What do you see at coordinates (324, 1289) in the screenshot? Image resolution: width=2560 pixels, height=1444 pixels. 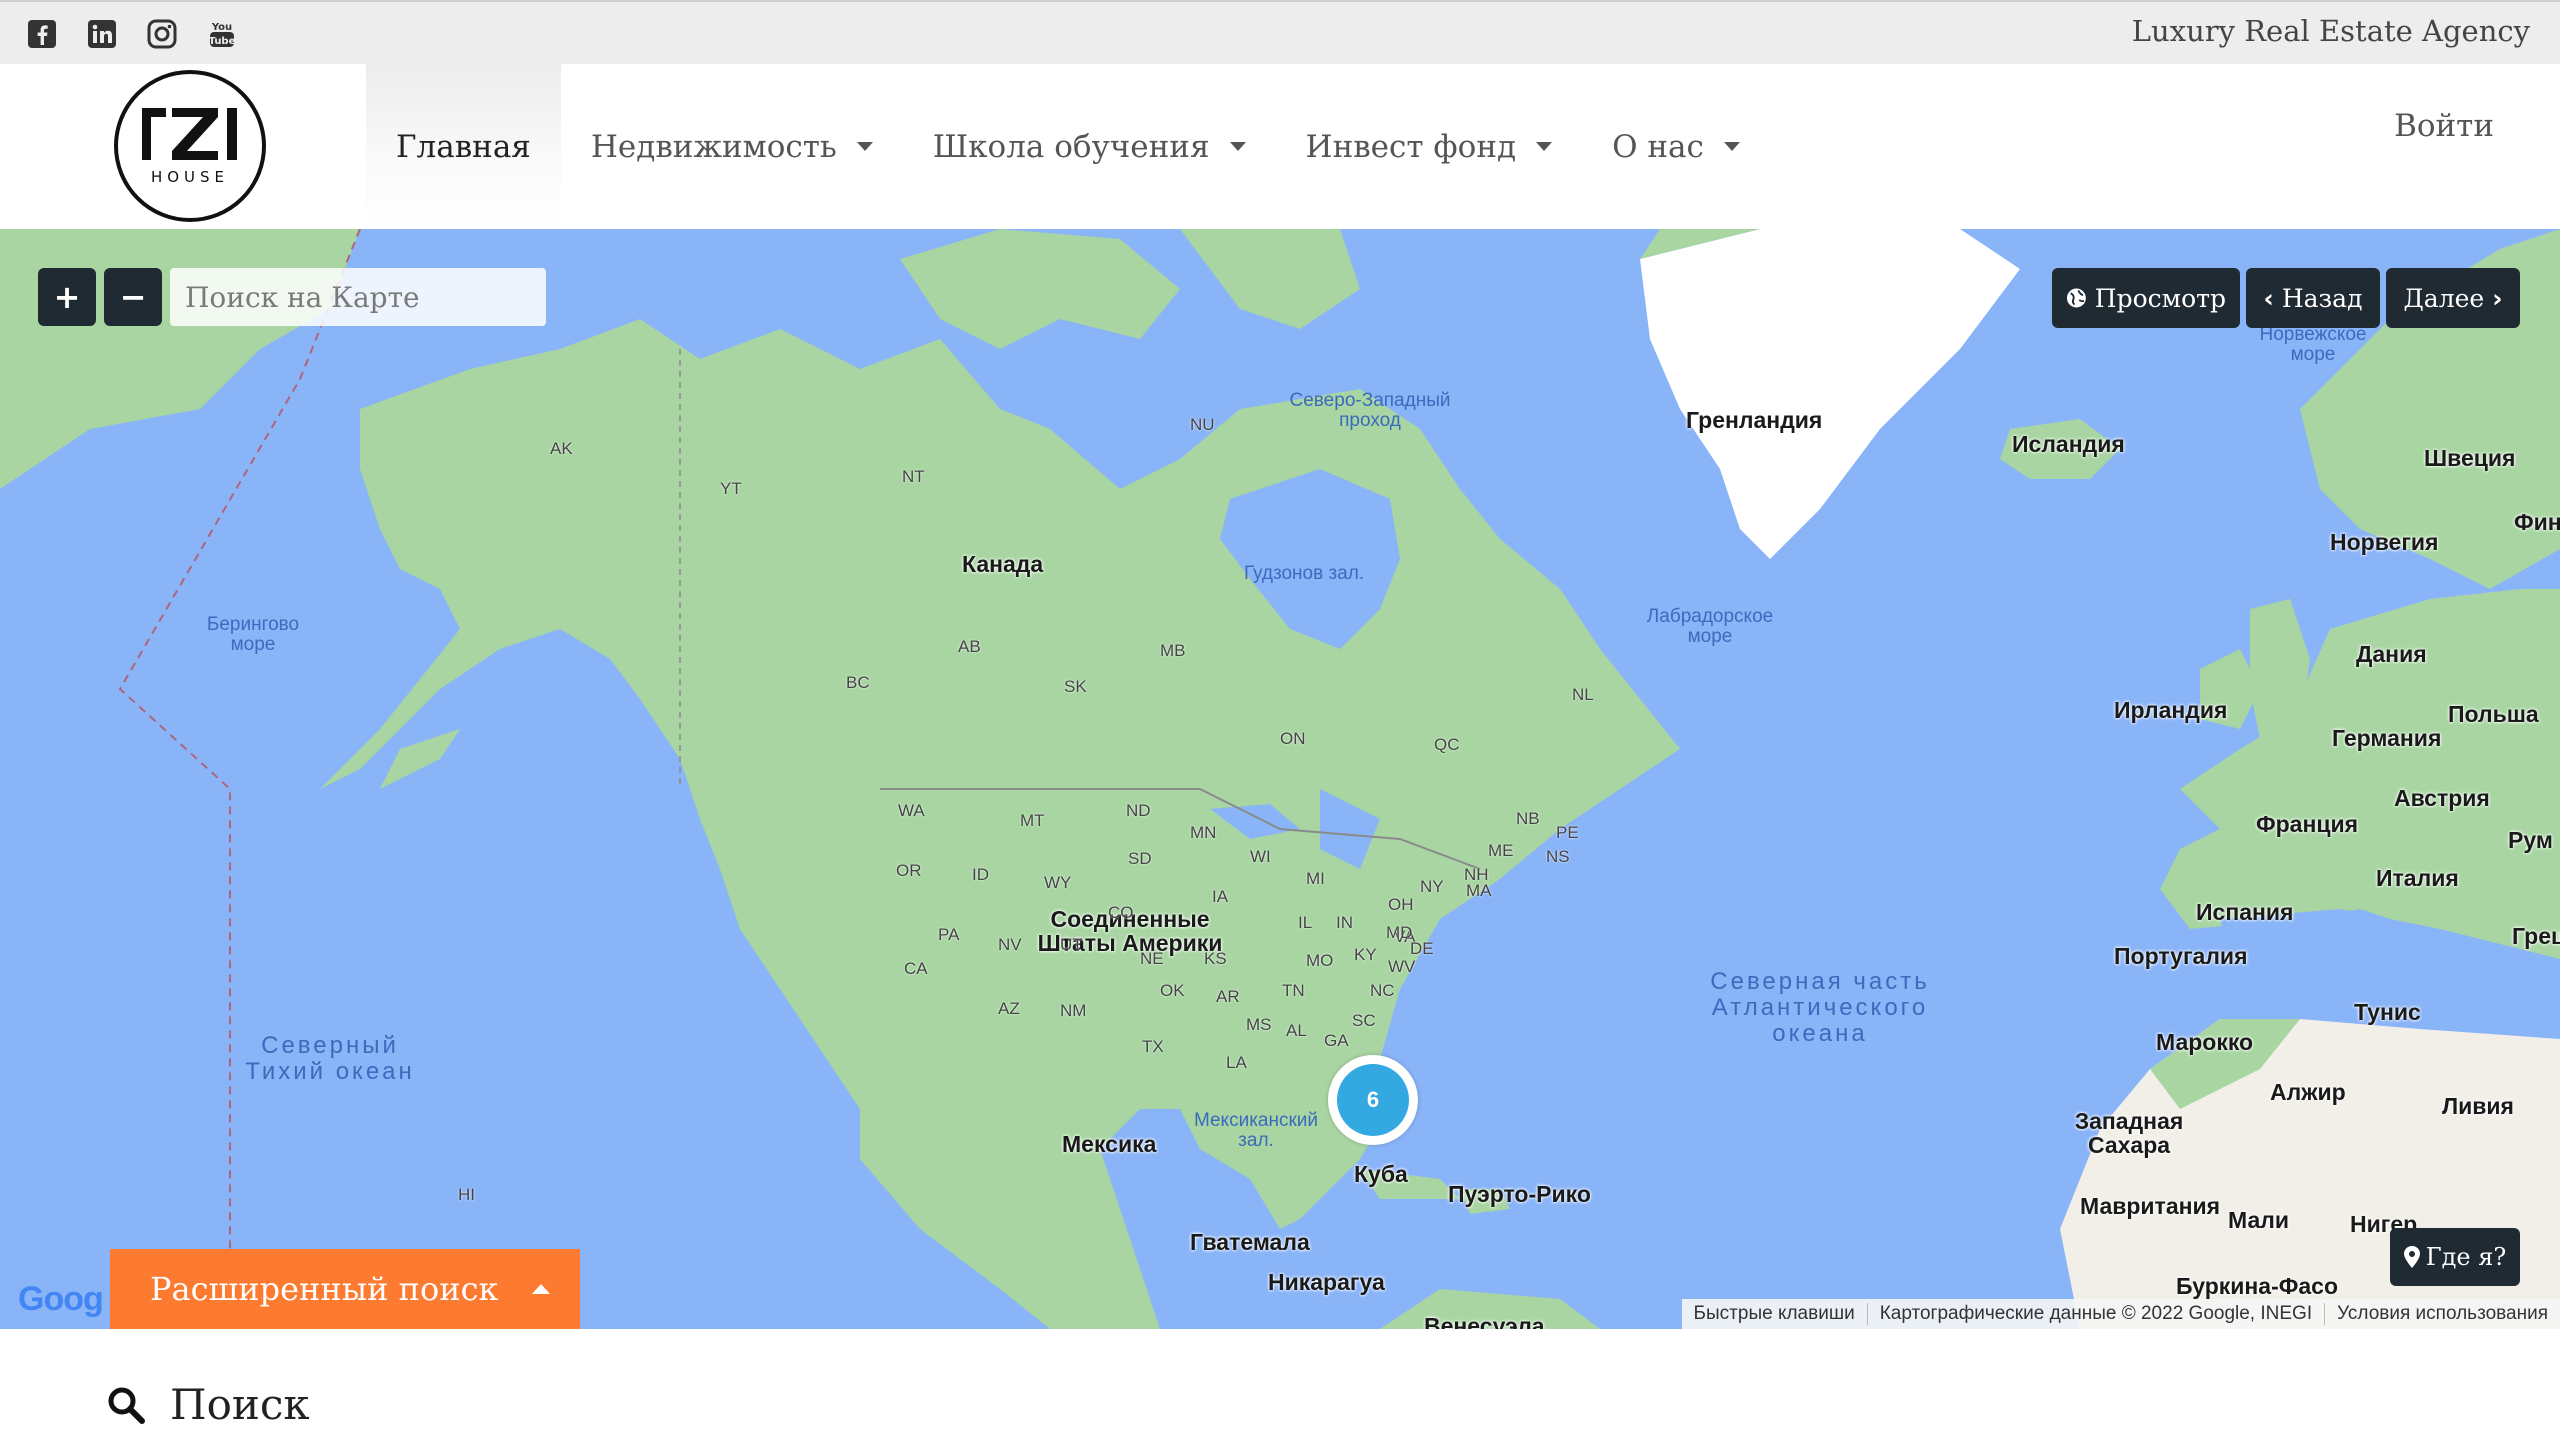 I see `advanced-search-label: Расширенный поиск` at bounding box center [324, 1289].